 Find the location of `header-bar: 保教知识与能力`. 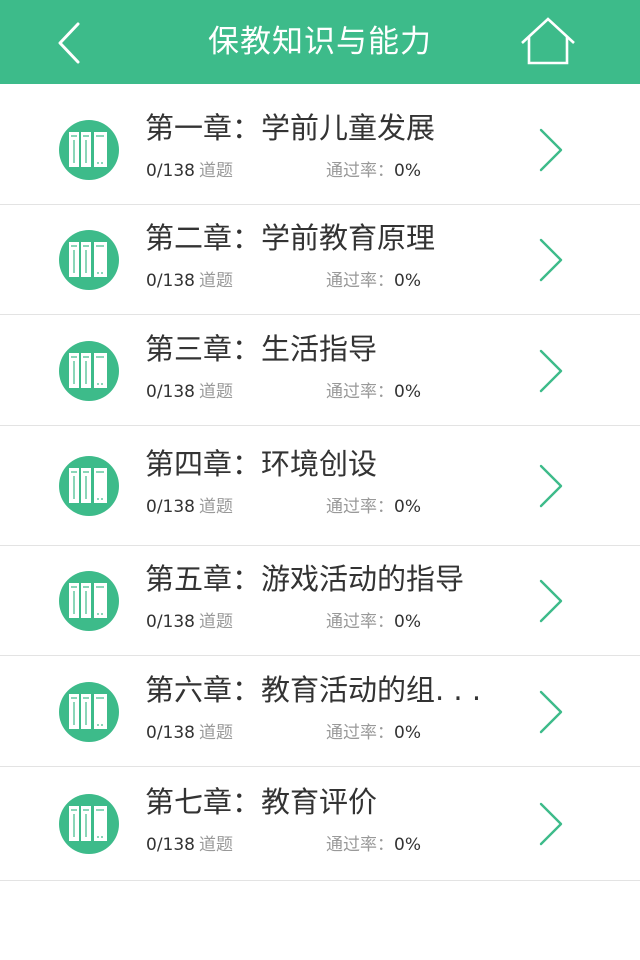

header-bar: 保教知识与能力 is located at coordinates (320, 42).